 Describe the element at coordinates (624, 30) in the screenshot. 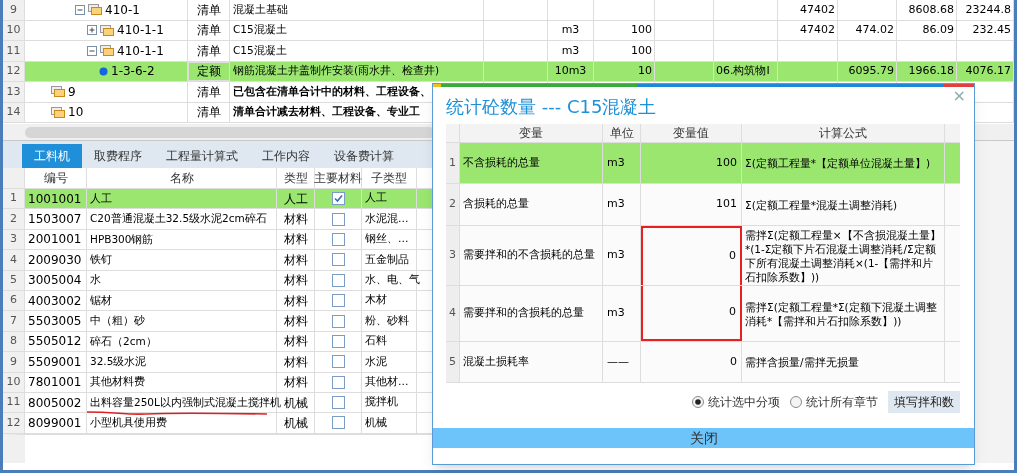

I see `table-cell: 100` at that location.